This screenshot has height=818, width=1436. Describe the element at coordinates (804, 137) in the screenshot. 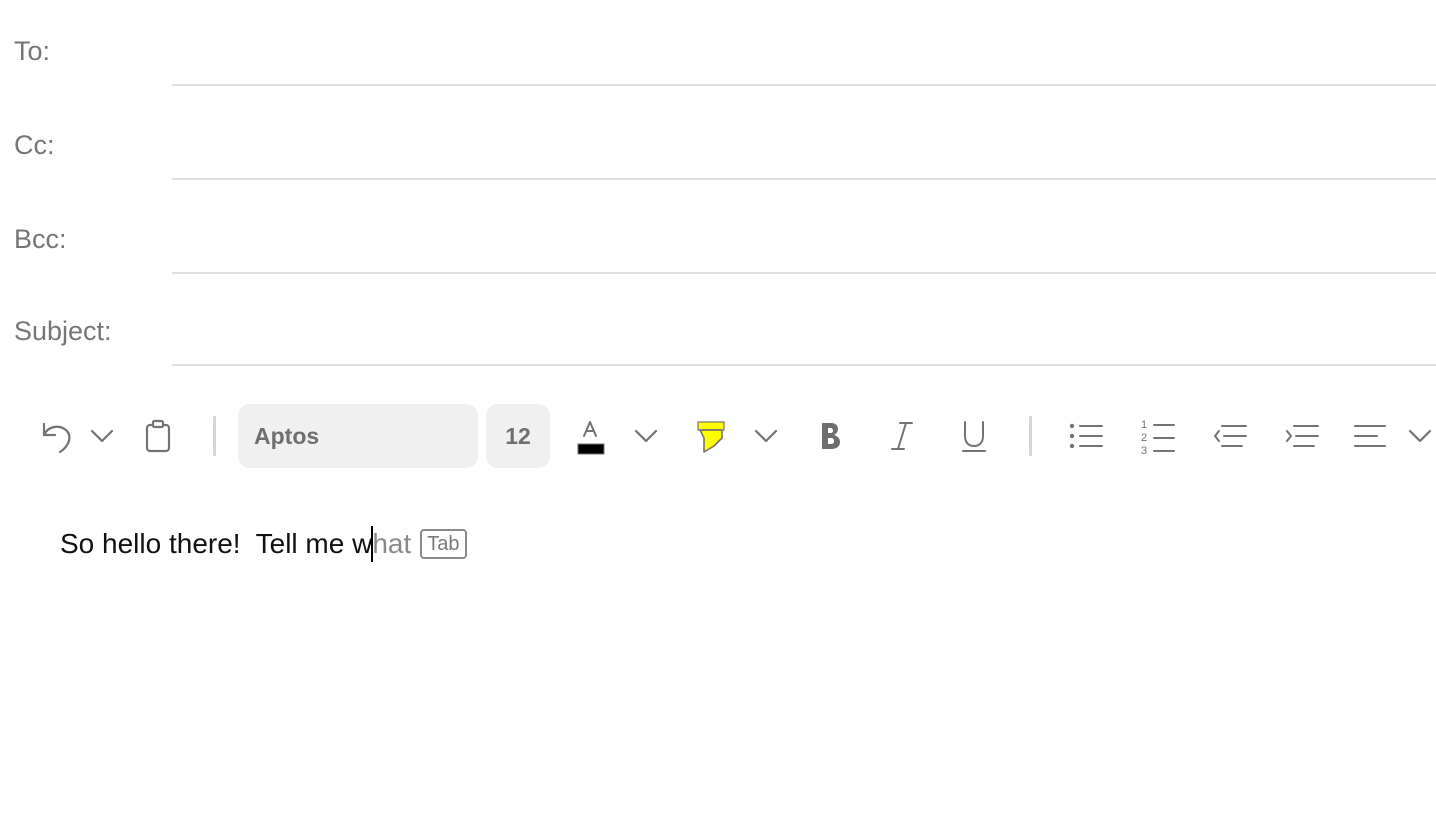

I see `cc-field` at that location.